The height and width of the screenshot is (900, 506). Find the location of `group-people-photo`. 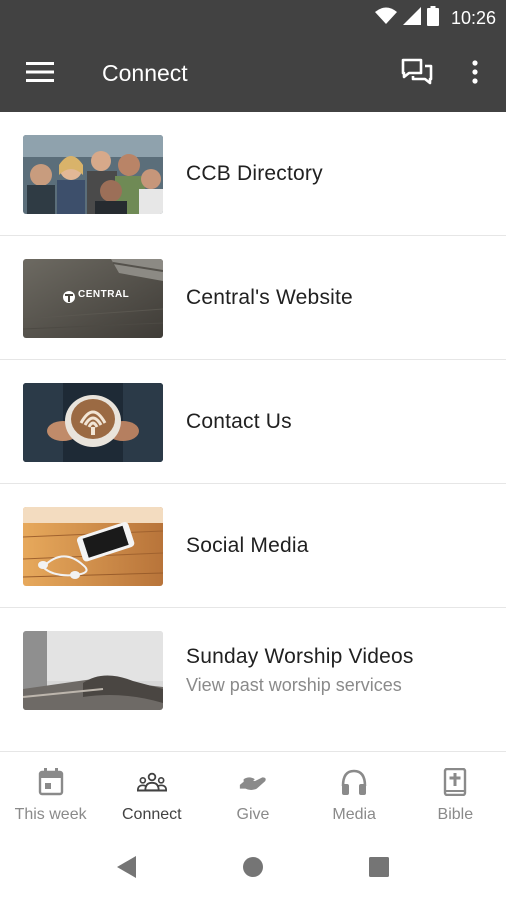

group-people-photo is located at coordinates (93, 174).